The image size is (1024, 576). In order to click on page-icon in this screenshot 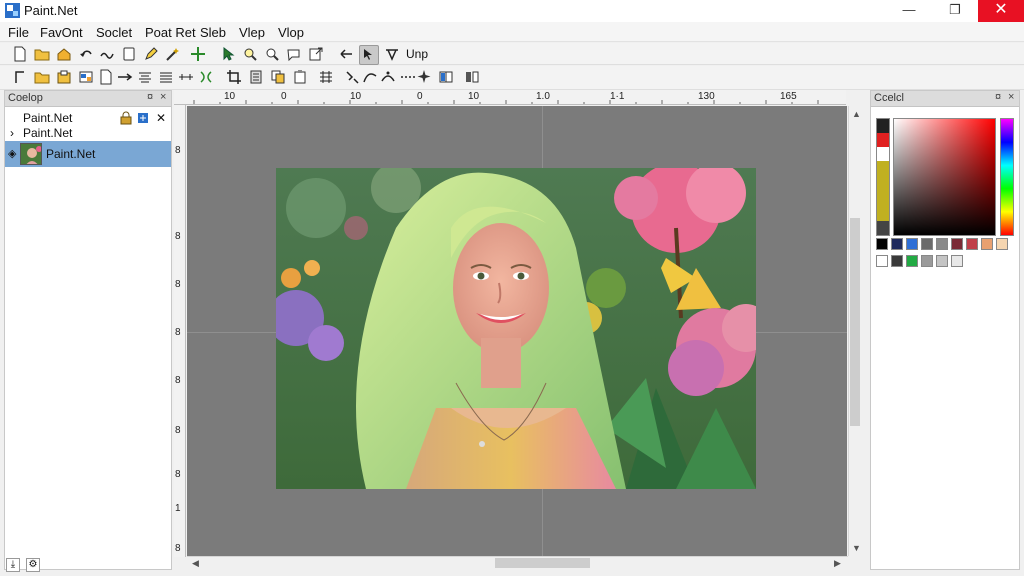, I will do `click(106, 77)`.